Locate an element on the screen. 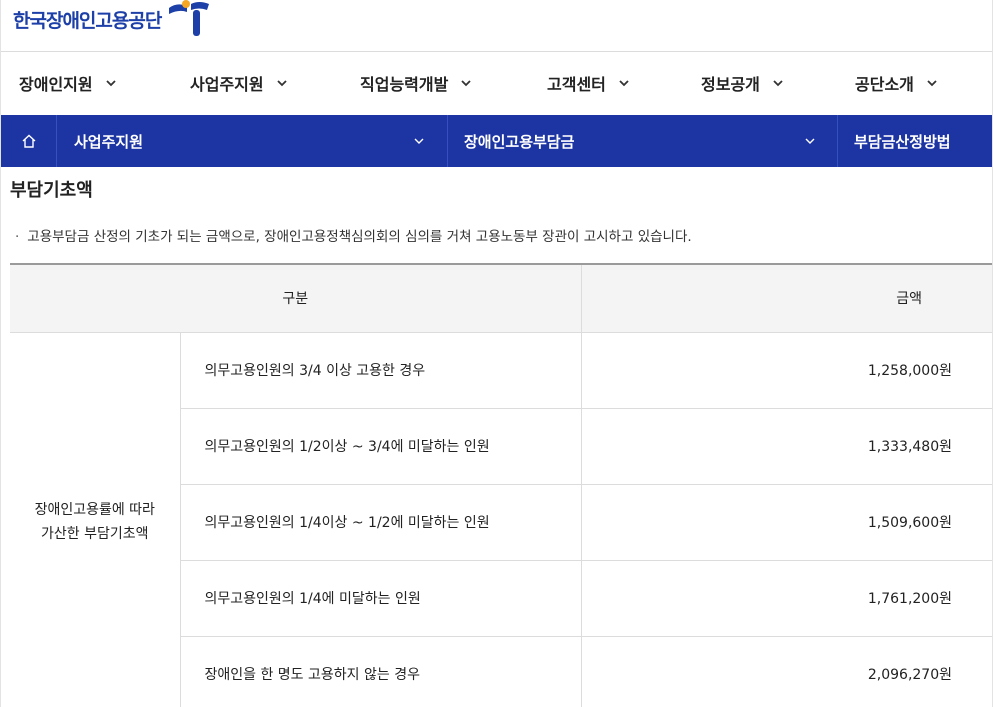 Image resolution: width=993 pixels, height=707 pixels. condition-cell: 장애인을 한 명도 고용하지 않는 경우 is located at coordinates (381, 671).